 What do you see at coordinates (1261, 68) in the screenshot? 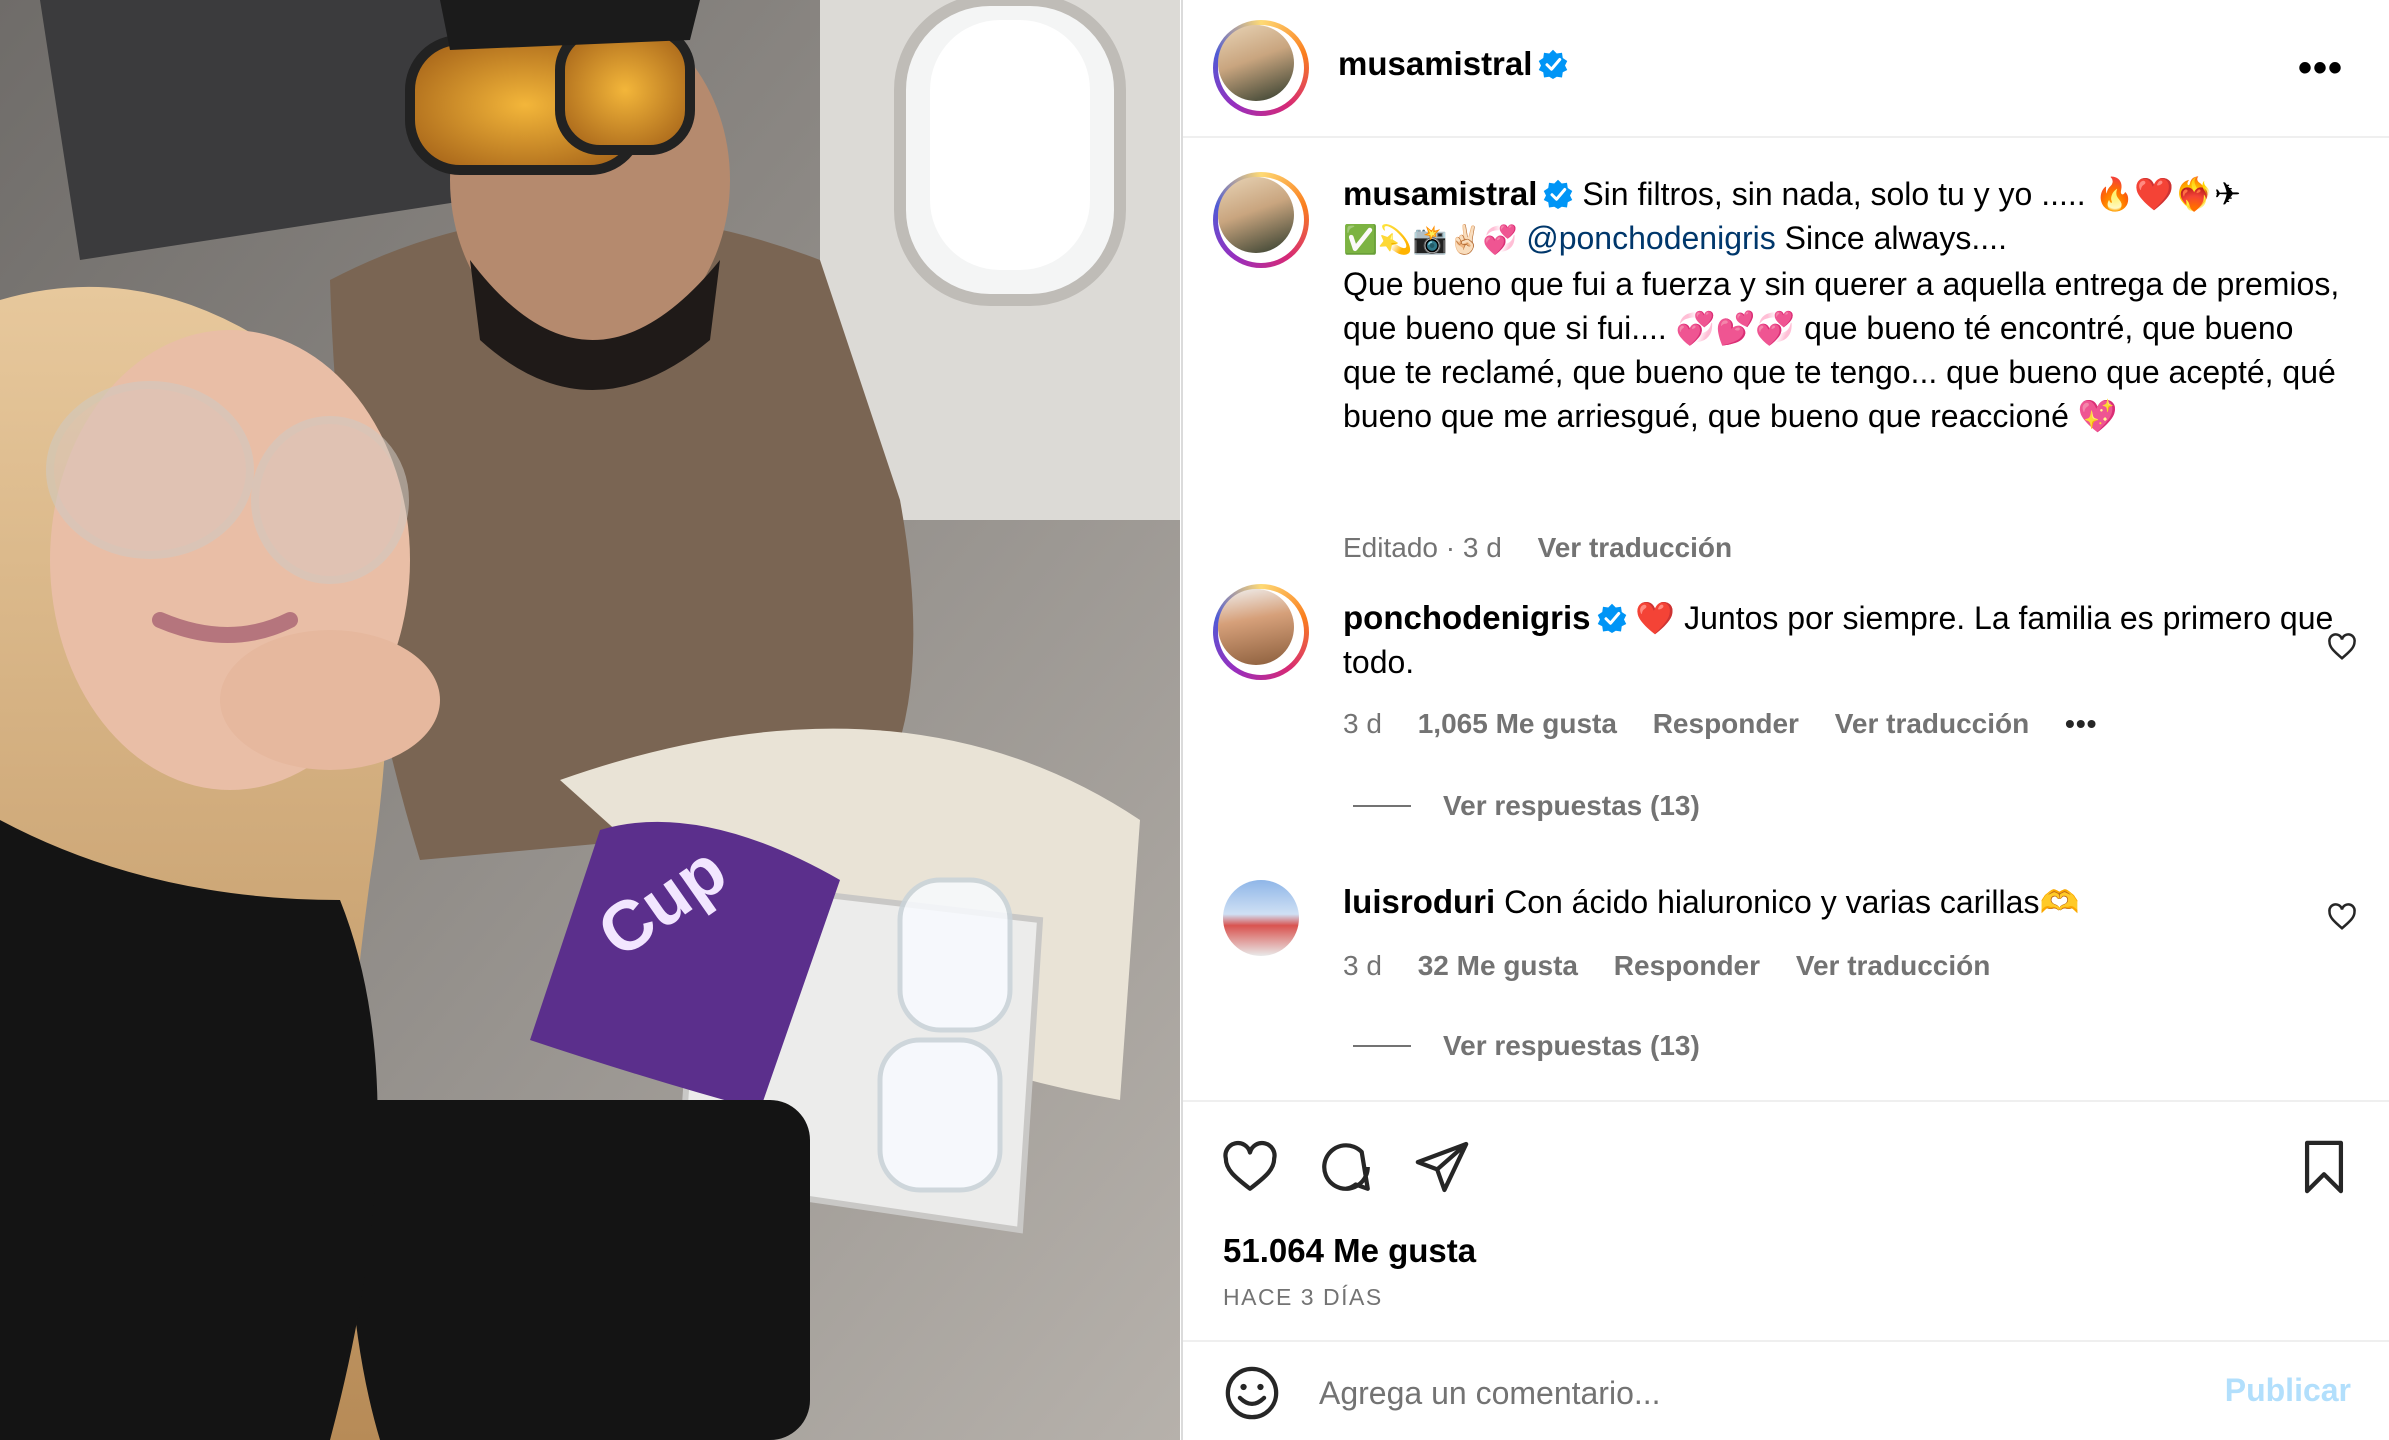
I see `author-avatar` at bounding box center [1261, 68].